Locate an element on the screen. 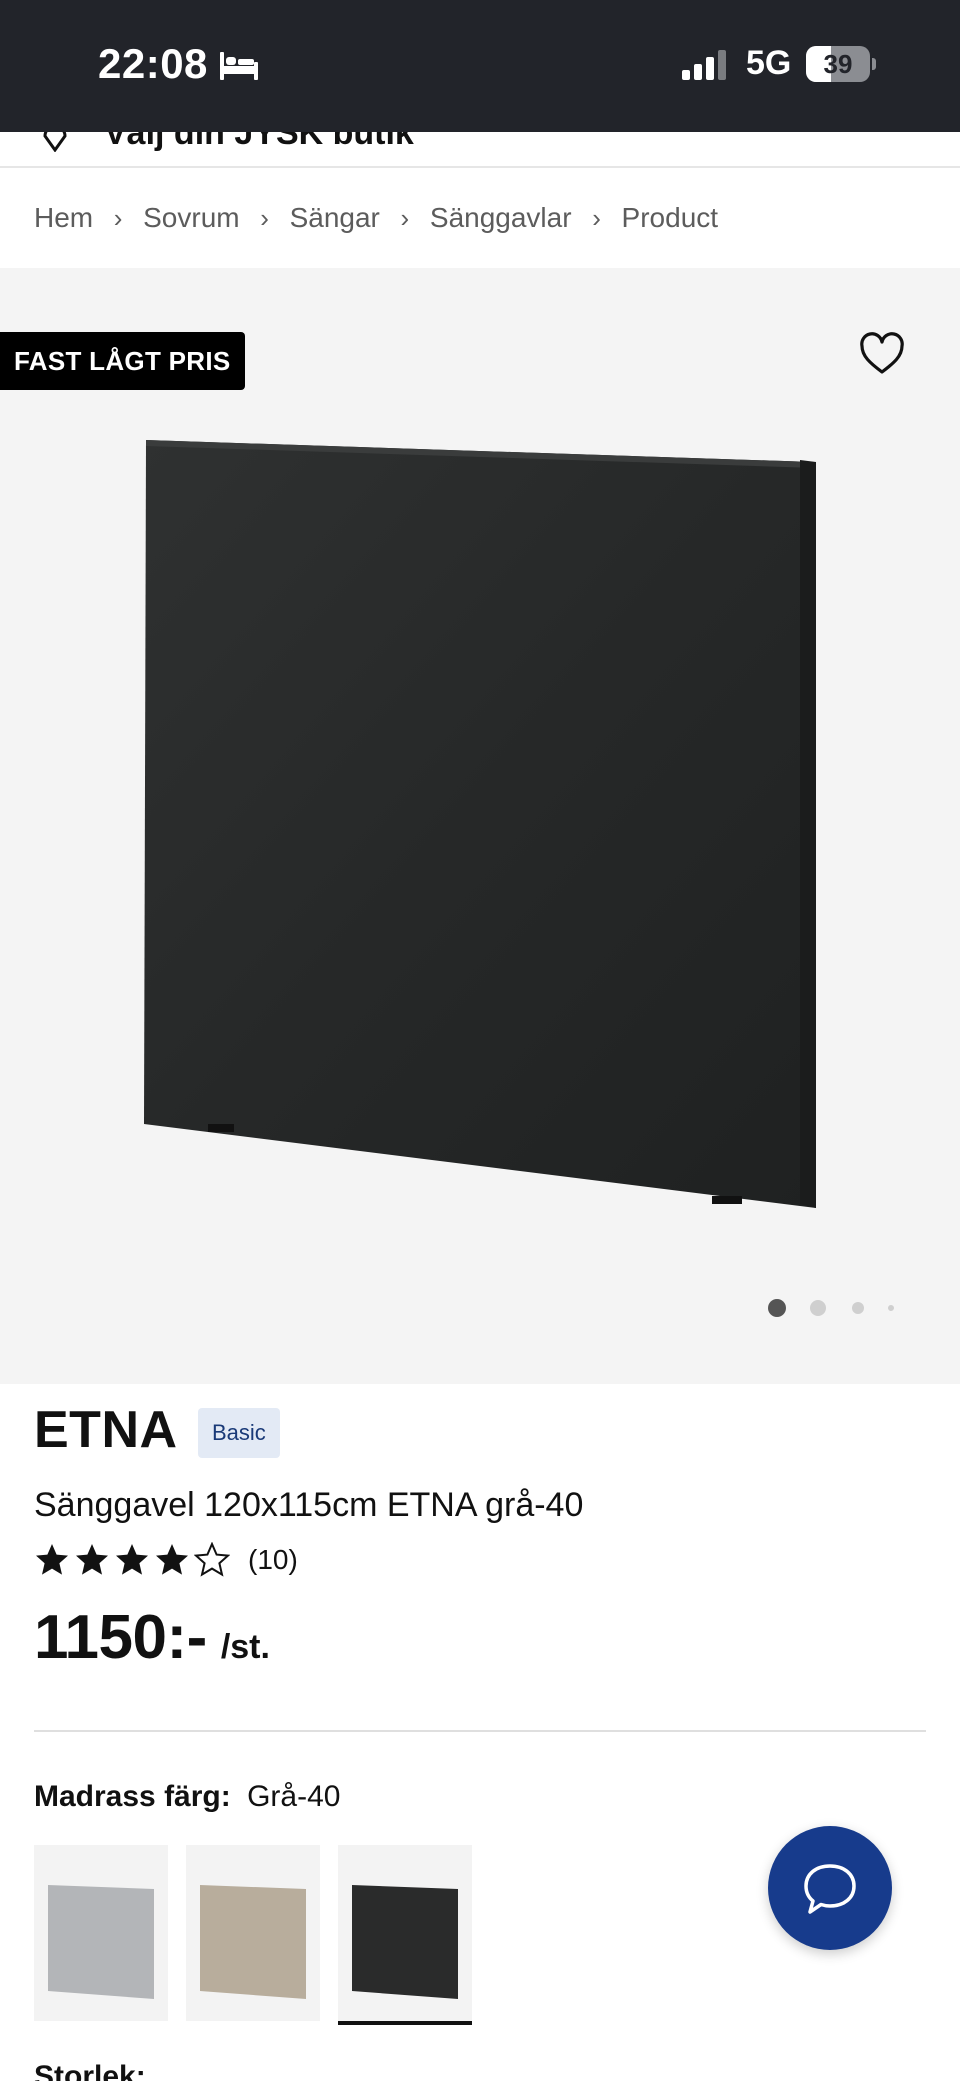  price: 1150:- /st. is located at coordinates (152, 1637).